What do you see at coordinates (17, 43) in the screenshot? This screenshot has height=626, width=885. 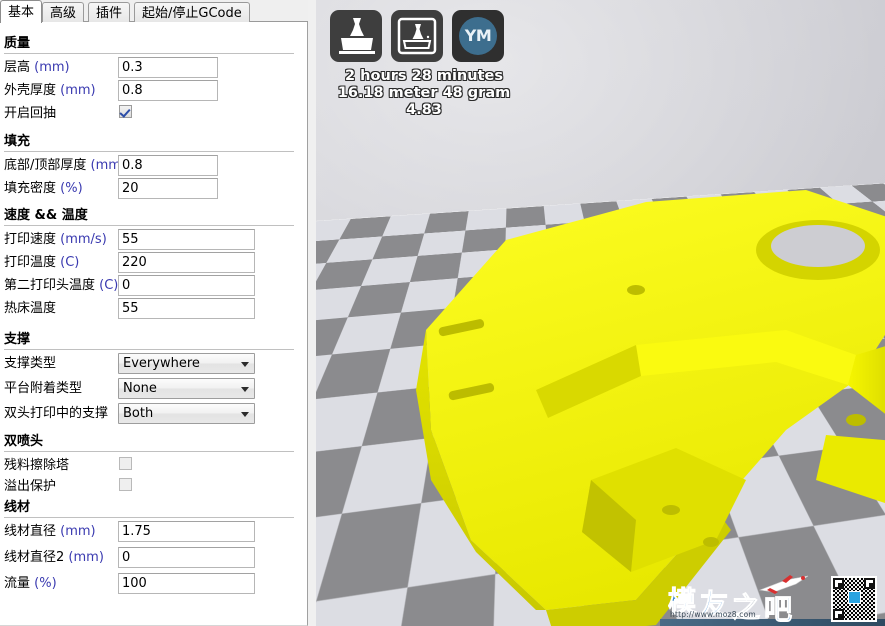 I see `group-quality-title: 质量` at bounding box center [17, 43].